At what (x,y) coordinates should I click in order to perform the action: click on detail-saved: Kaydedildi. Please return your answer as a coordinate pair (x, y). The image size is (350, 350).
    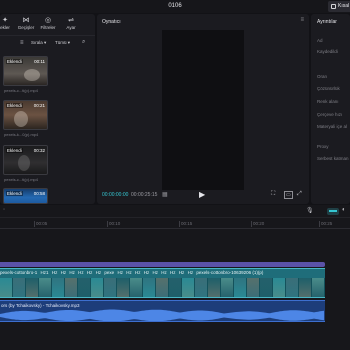
    Looking at the image, I should click on (327, 51).